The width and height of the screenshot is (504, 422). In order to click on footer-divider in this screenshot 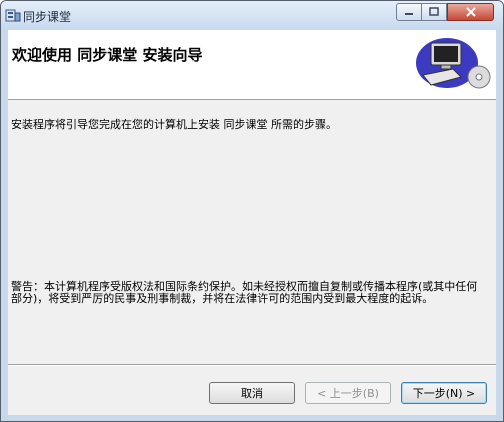, I will do `click(252, 365)`.